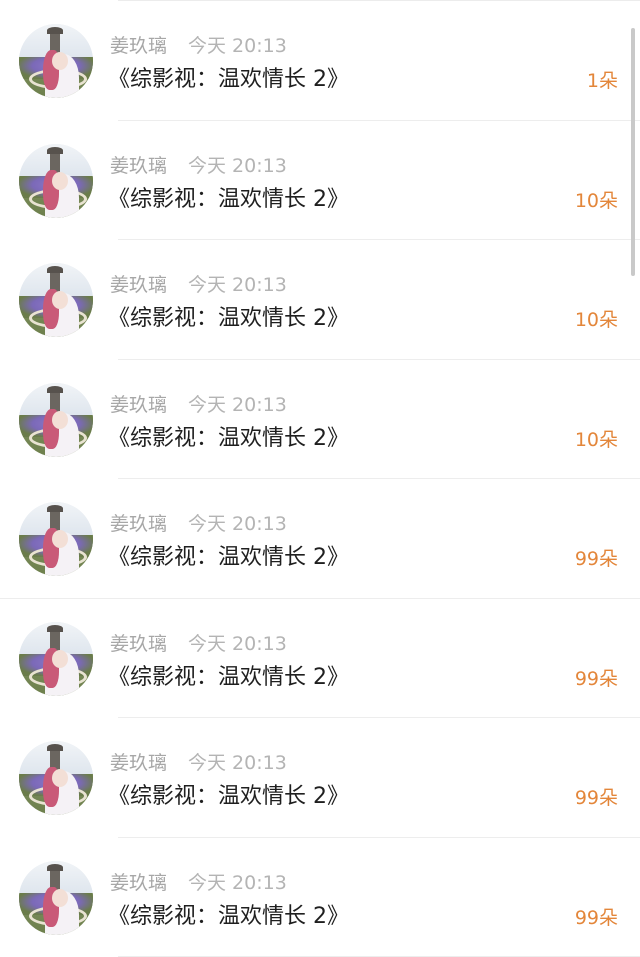 This screenshot has width=640, height=957. I want to click on scrollbar, so click(633, 152).